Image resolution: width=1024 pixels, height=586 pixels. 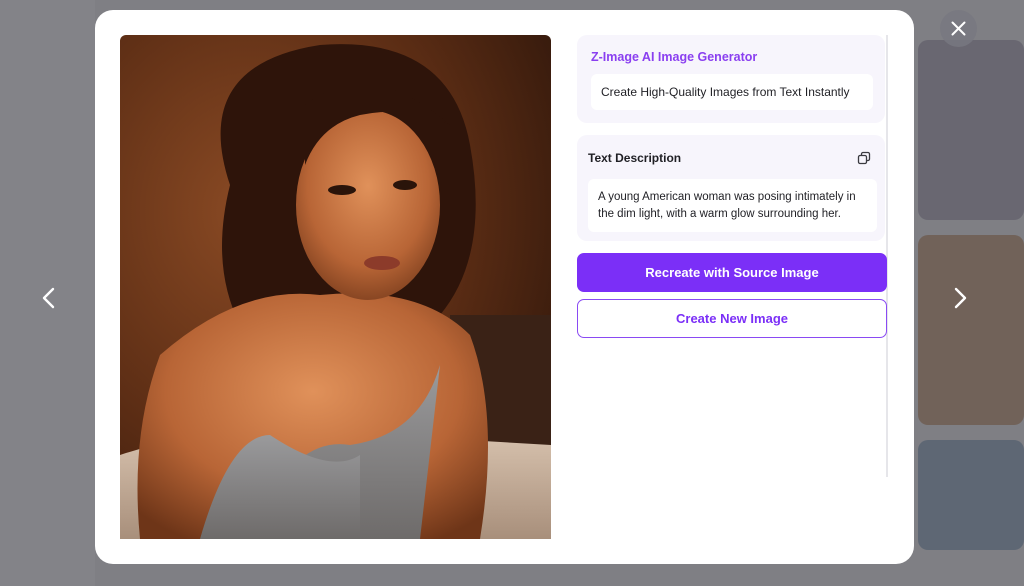 I want to click on description-title: Text Description, so click(x=635, y=158).